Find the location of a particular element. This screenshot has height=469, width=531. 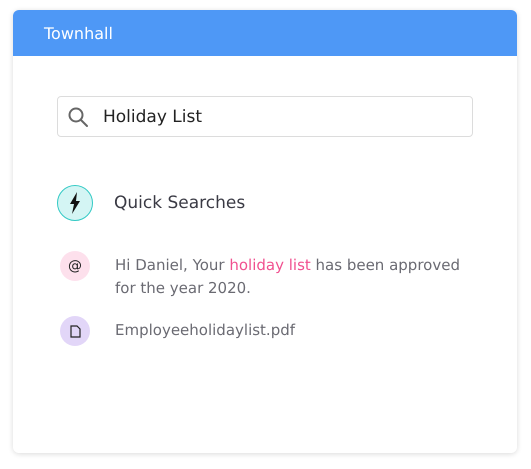

search-field: Holiday List is located at coordinates (265, 116).